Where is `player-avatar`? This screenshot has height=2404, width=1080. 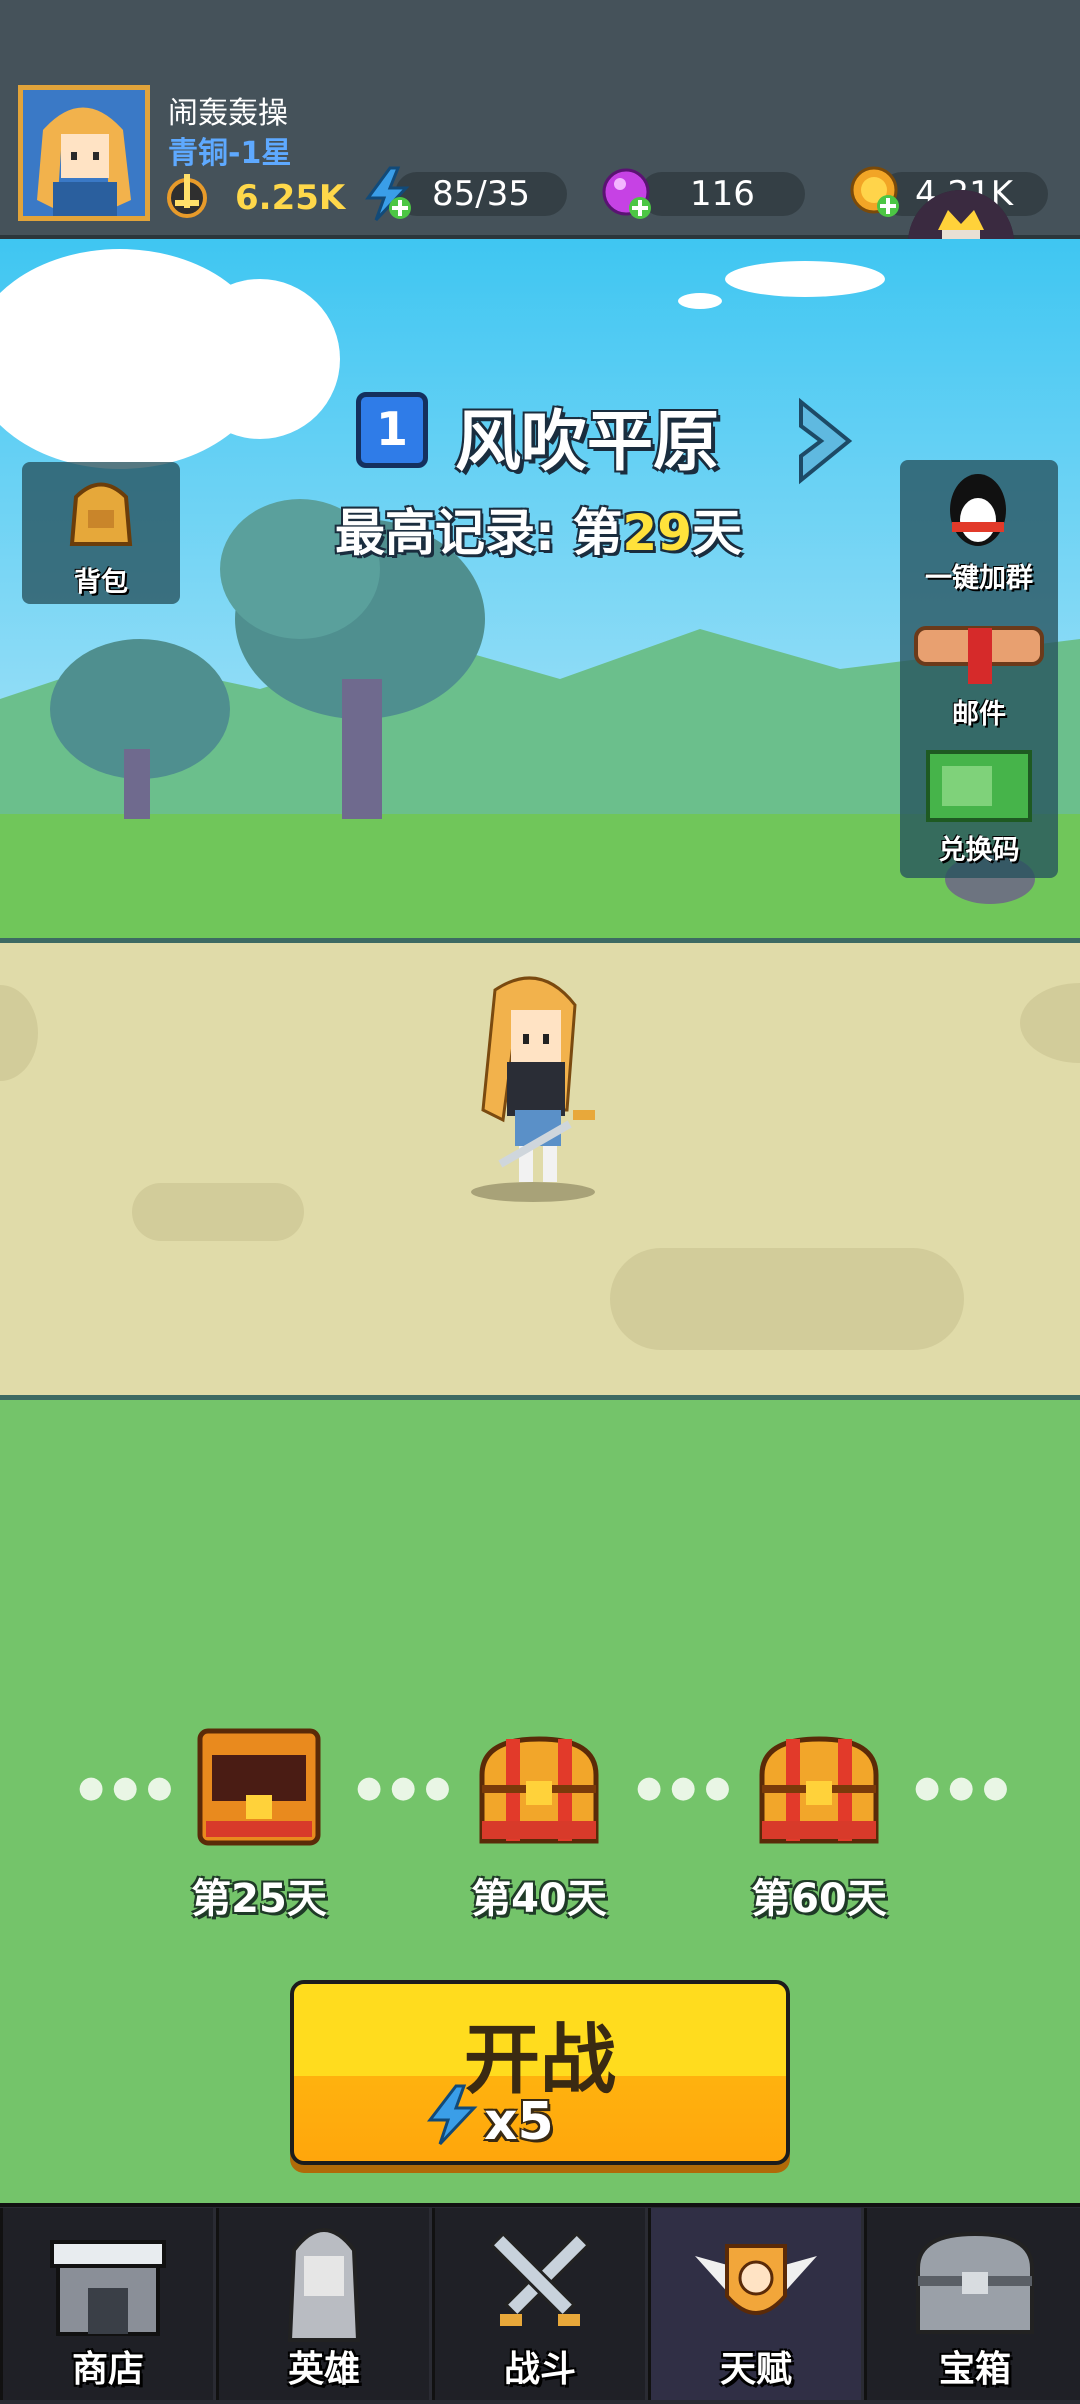
player-avatar is located at coordinates (84, 153).